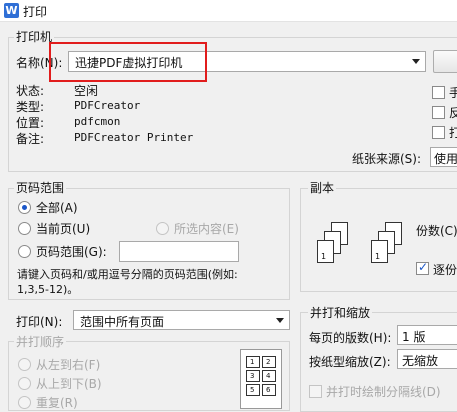 The image size is (457, 412). What do you see at coordinates (420, 361) in the screenshot?
I see `scale-value: 无缩放` at bounding box center [420, 361].